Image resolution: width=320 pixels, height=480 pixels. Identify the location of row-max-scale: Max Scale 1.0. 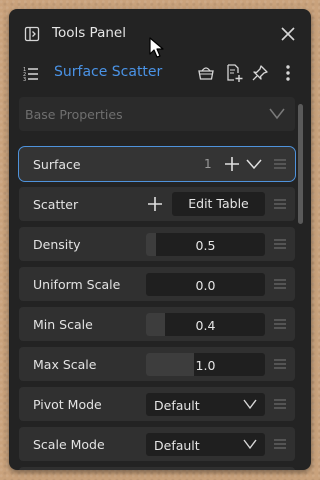
(157, 364).